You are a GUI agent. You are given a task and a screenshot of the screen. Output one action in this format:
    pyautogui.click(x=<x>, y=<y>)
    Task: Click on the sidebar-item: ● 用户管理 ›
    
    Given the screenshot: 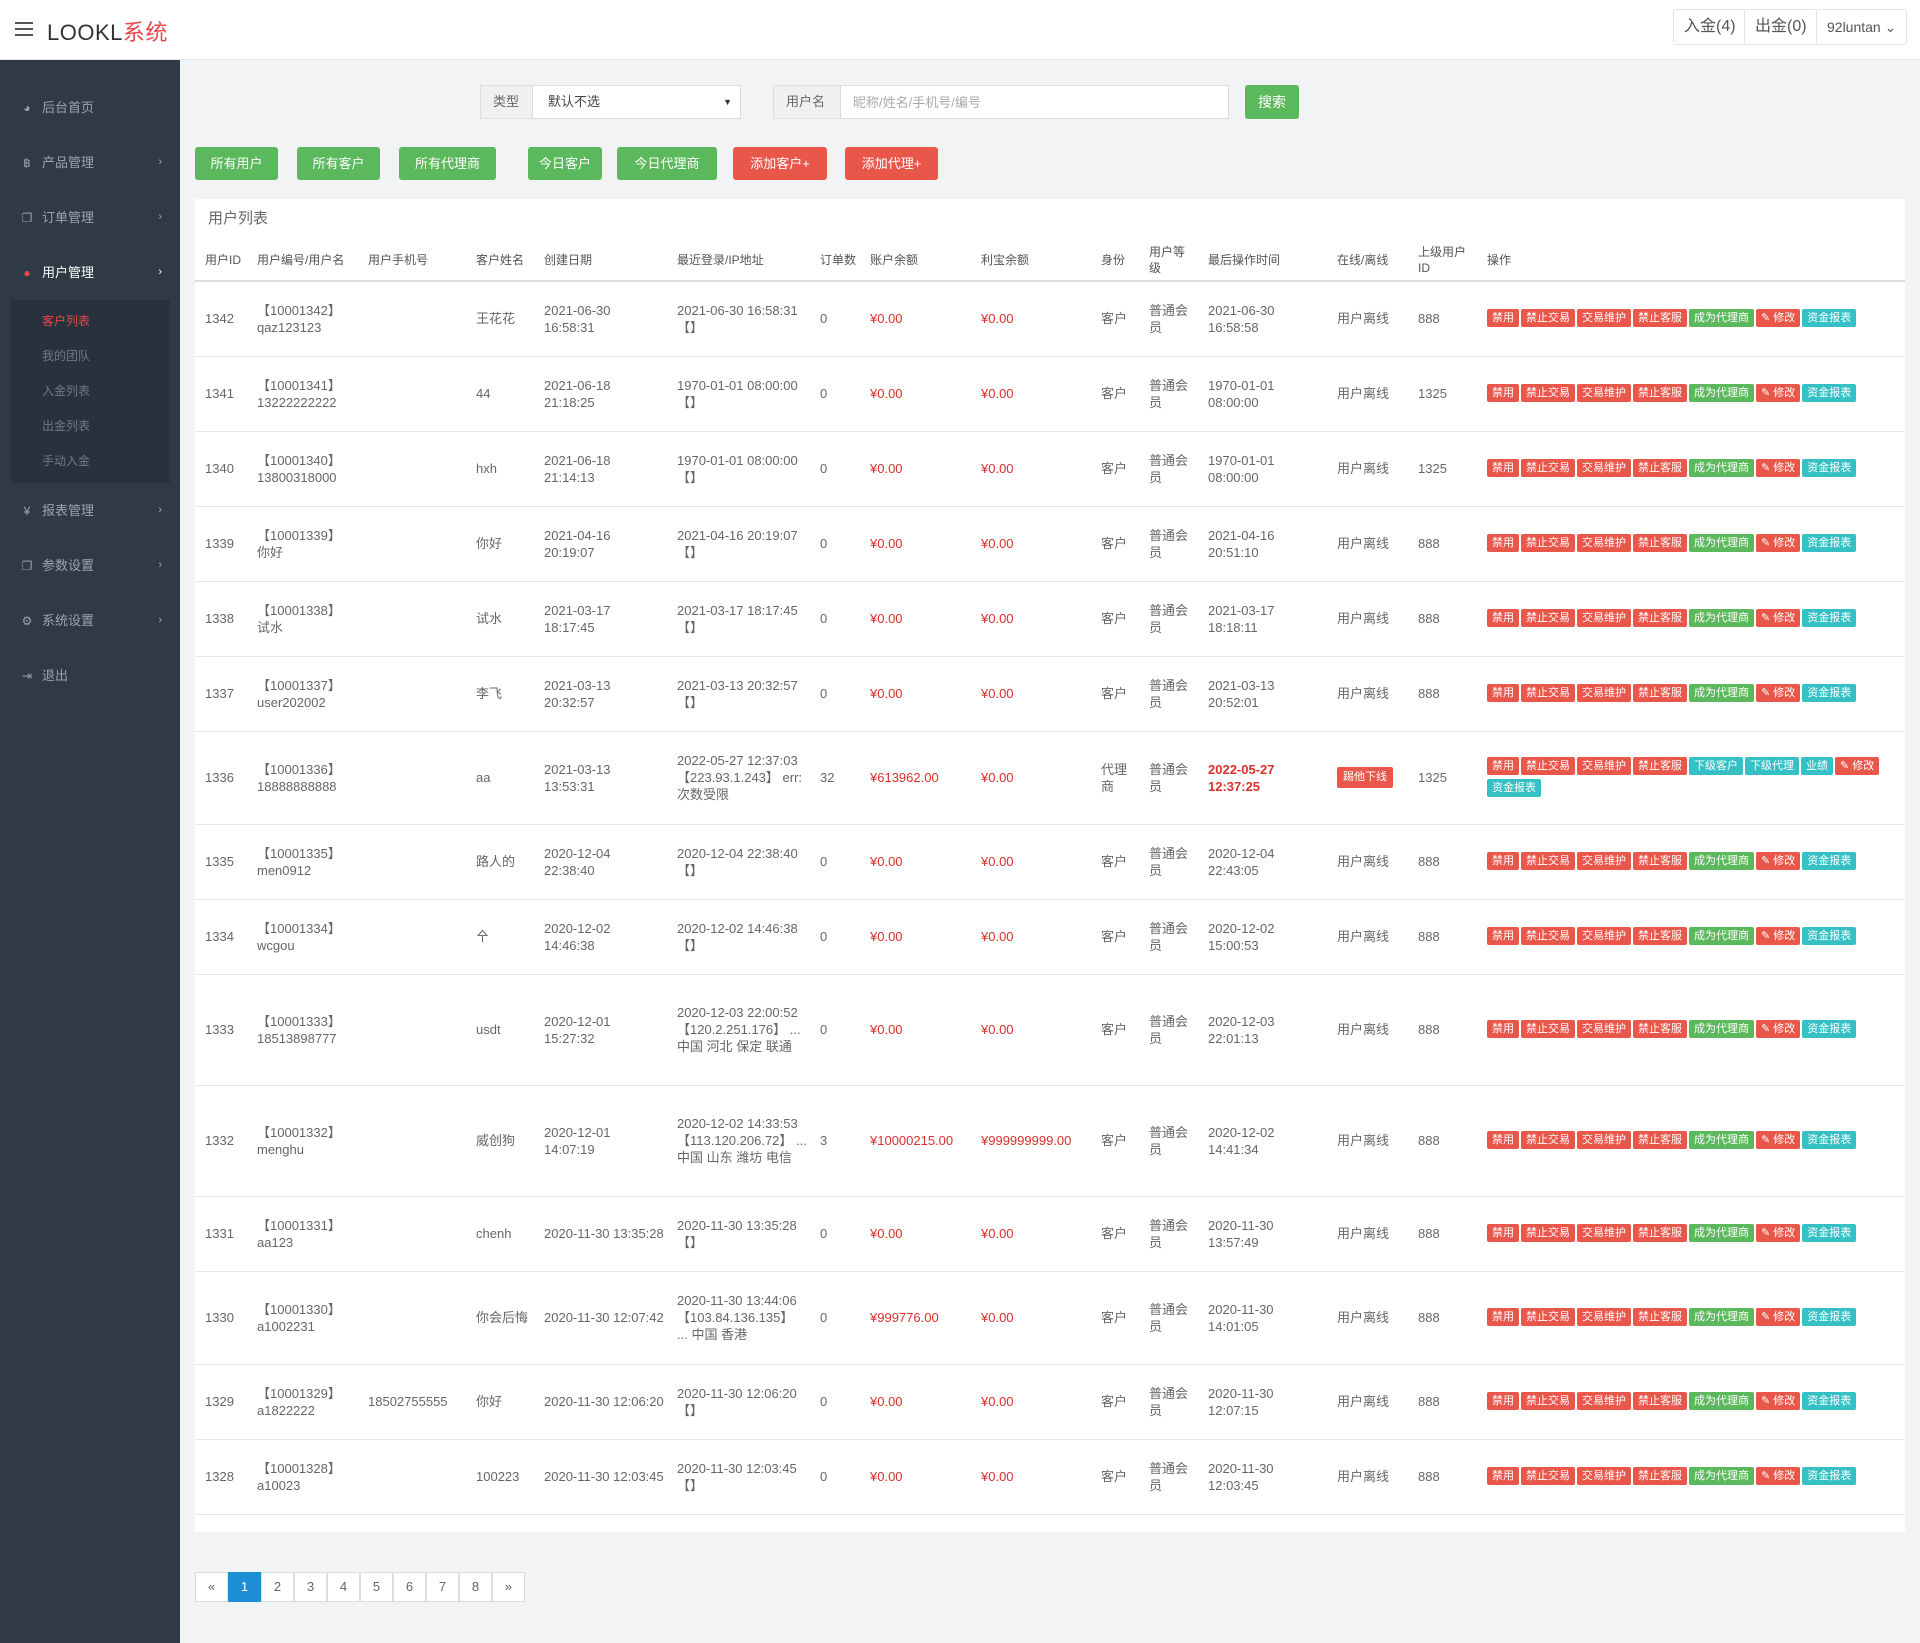 What is the action you would take?
    pyautogui.click(x=90, y=272)
    